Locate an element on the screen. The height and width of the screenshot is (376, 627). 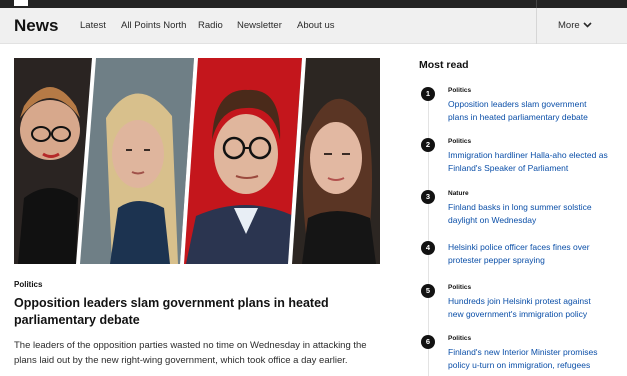
most-read-heading: Most read is located at coordinates (444, 65).